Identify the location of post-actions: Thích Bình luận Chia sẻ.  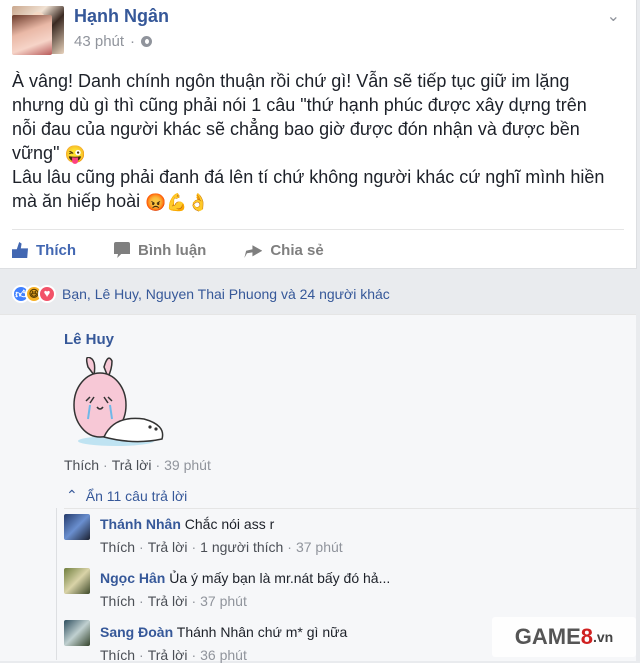
(187, 250).